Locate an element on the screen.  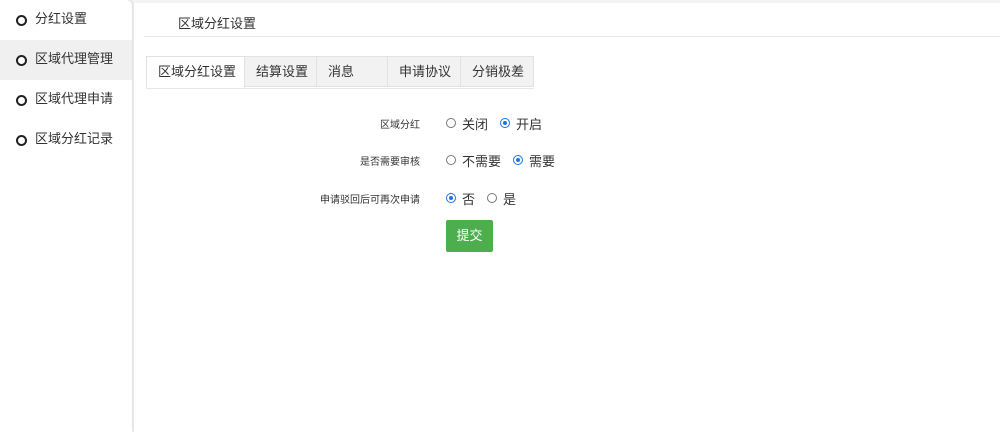
radio-label: 开启 is located at coordinates (529, 125).